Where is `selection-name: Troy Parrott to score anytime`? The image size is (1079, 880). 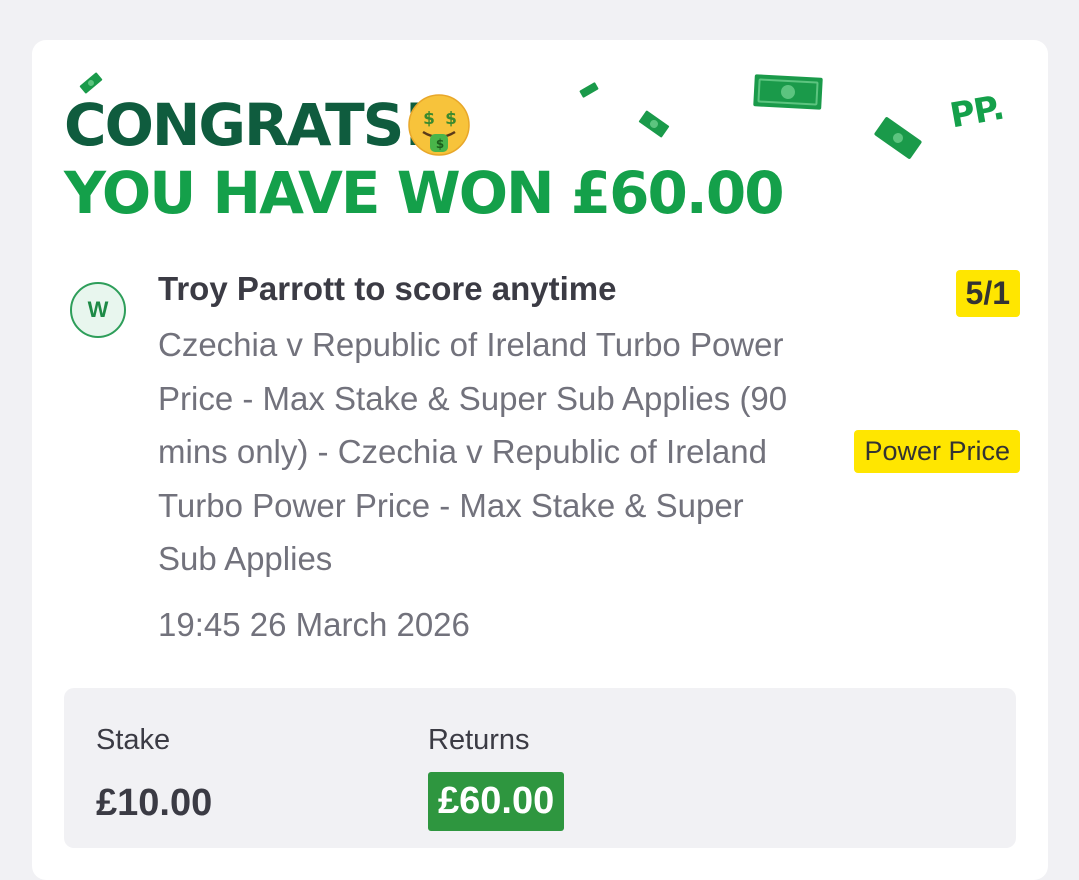
selection-name: Troy Parrott to score anytime is located at coordinates (387, 288).